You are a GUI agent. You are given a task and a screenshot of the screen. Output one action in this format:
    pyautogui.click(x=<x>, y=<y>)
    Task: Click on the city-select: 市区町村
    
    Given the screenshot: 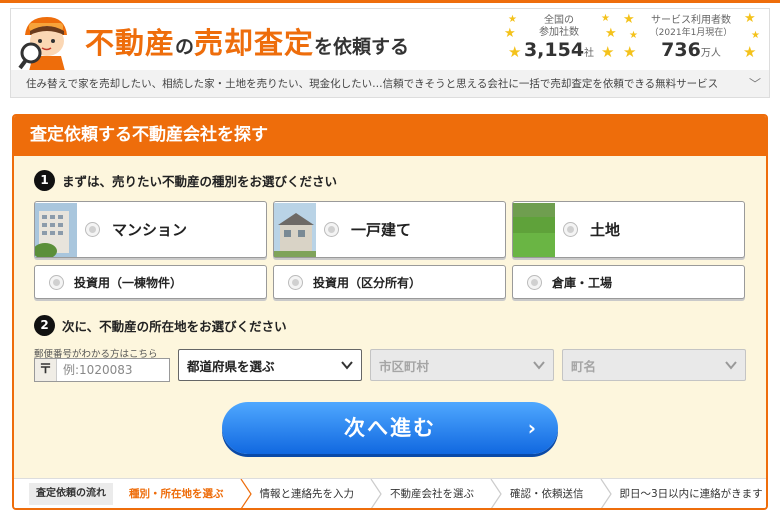 What is the action you would take?
    pyautogui.click(x=462, y=365)
    